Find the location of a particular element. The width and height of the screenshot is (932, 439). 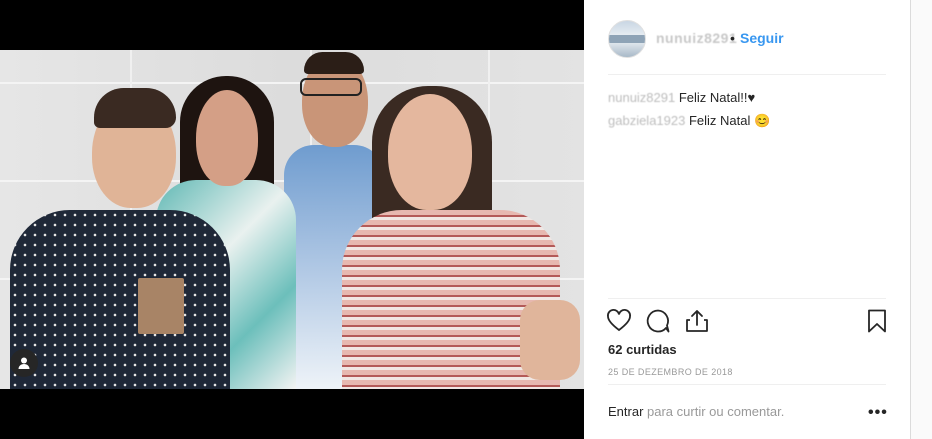

comment-username: nunuiz8291 is located at coordinates (641, 97).